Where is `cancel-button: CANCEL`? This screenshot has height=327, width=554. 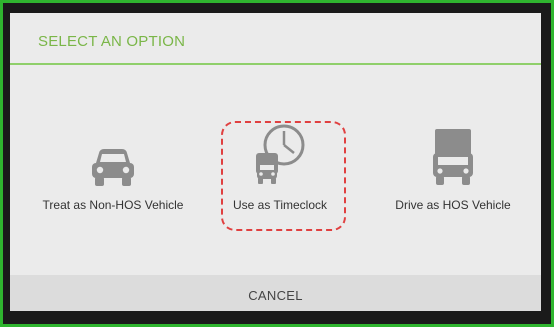 cancel-button: CANCEL is located at coordinates (275, 293).